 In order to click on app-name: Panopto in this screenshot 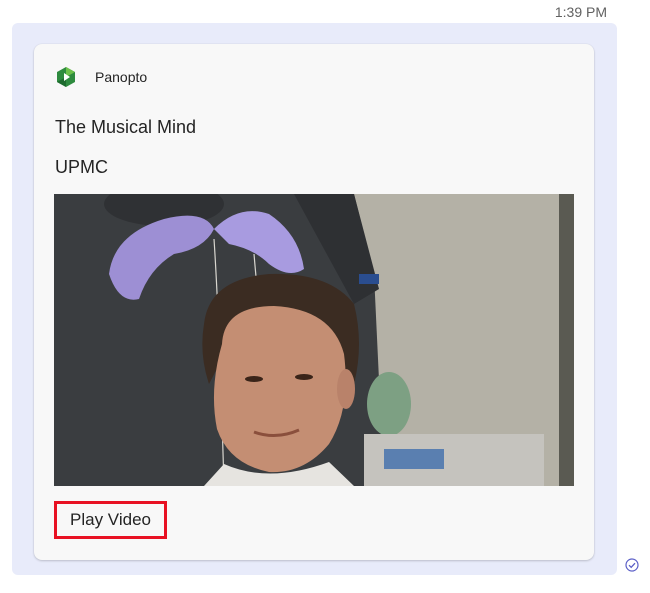, I will do `click(121, 77)`.